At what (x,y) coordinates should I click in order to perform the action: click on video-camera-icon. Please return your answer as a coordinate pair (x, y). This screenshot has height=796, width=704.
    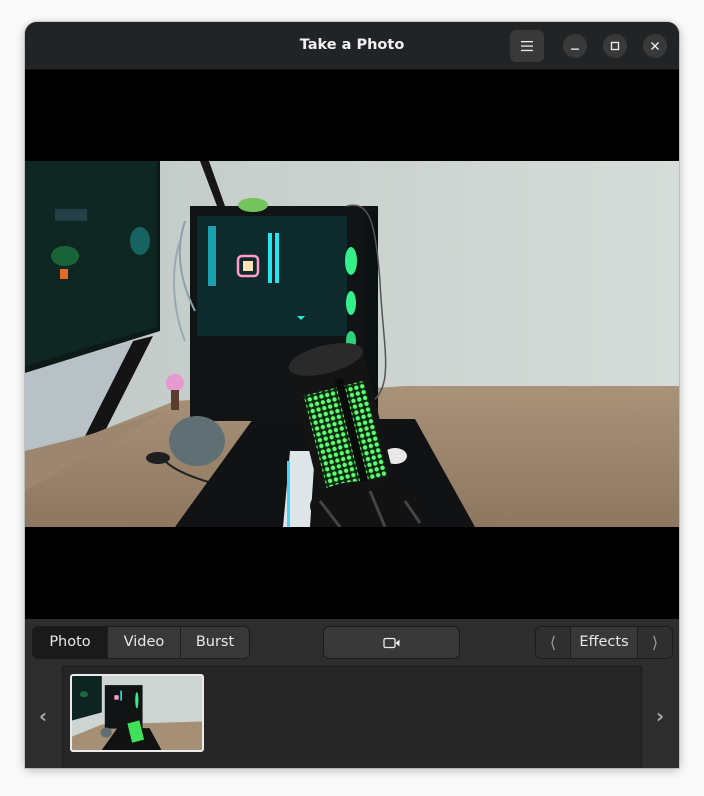
    Looking at the image, I should click on (390, 642).